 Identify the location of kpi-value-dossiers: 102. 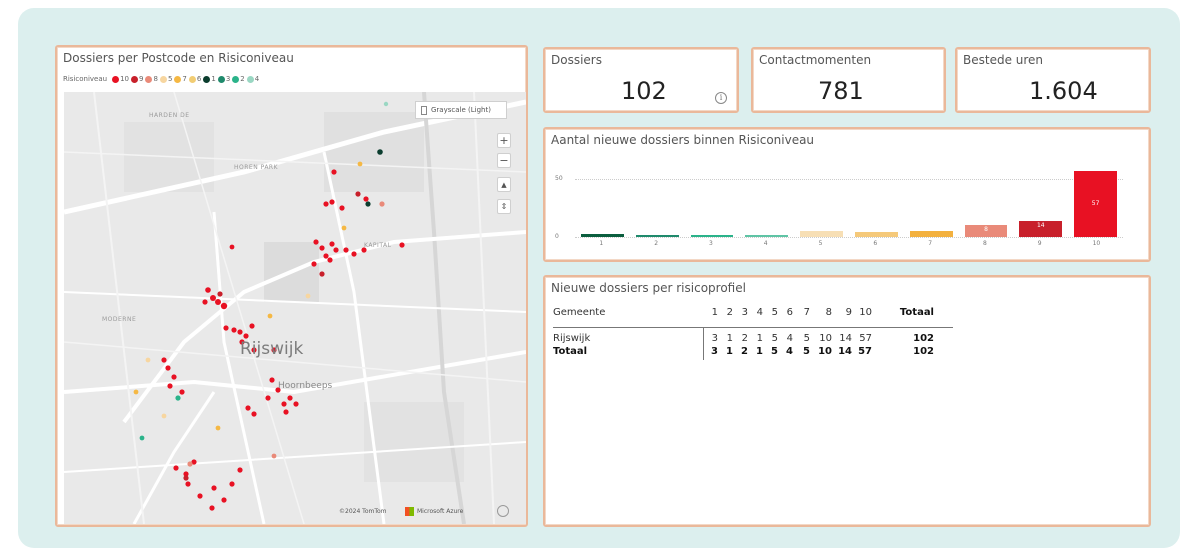
(644, 91).